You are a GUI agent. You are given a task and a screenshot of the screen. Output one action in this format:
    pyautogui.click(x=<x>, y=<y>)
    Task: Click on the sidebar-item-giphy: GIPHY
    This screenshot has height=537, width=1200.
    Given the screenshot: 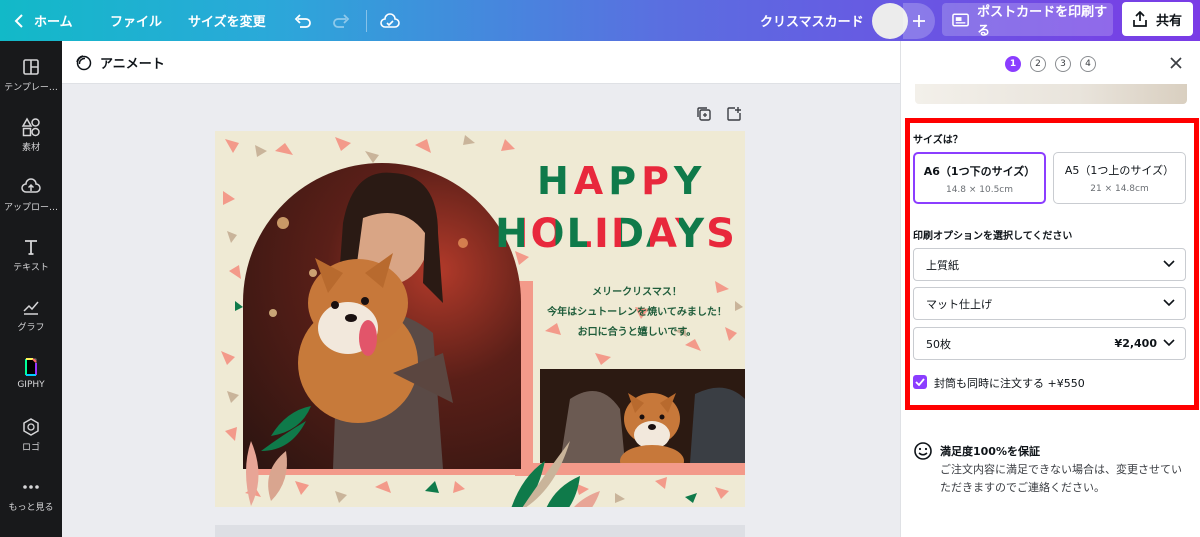 What is the action you would take?
    pyautogui.click(x=31, y=382)
    